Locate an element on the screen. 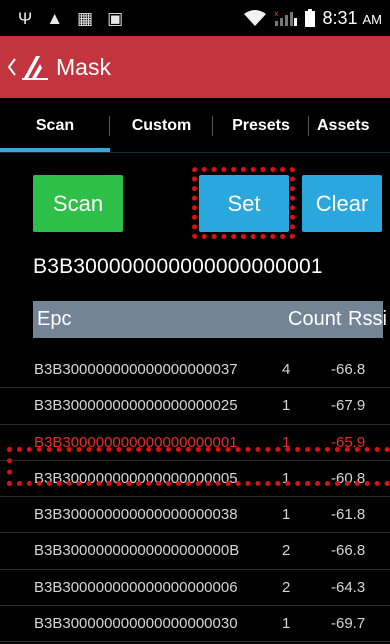 The width and height of the screenshot is (390, 644). tab-scan: Scan is located at coordinates (55, 125).